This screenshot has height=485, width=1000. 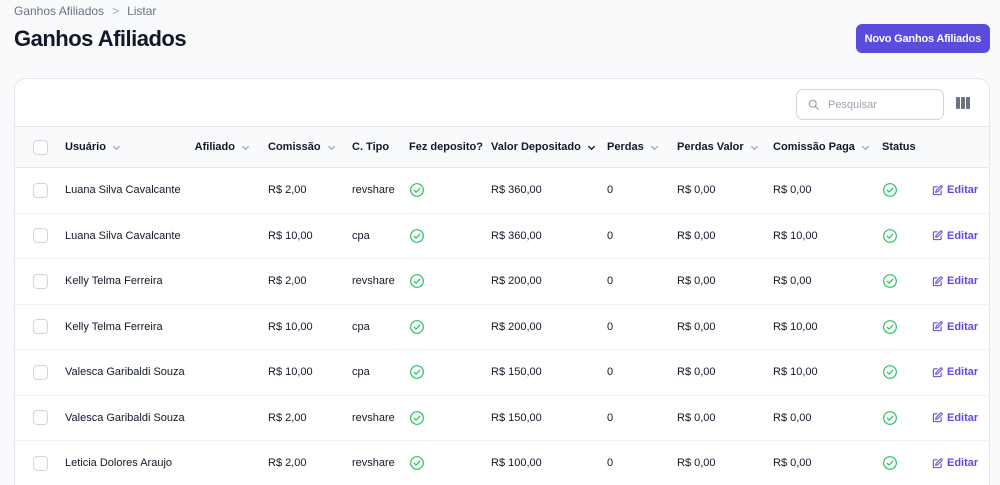 What do you see at coordinates (446, 147) in the screenshot?
I see `col-fez-deposito: Fez deposito?` at bounding box center [446, 147].